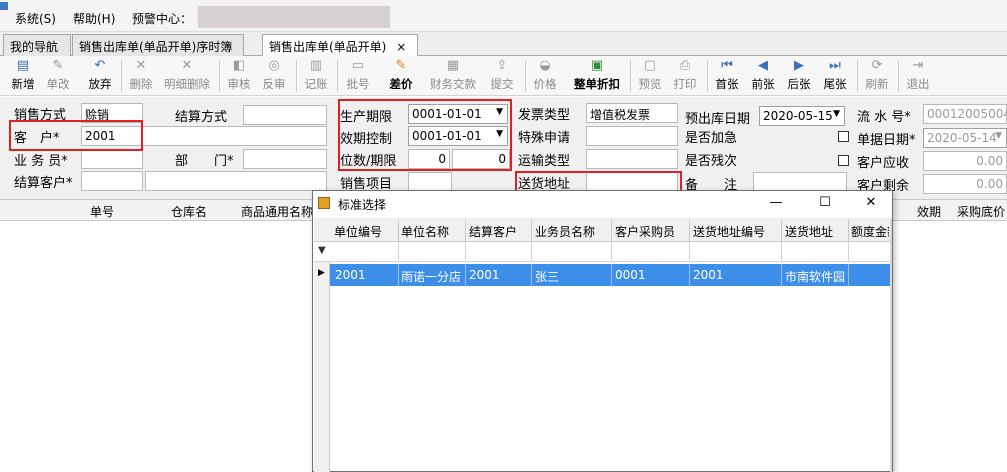 The image size is (1007, 472). I want to click on last-button: ⏭ 尾张, so click(835, 76).